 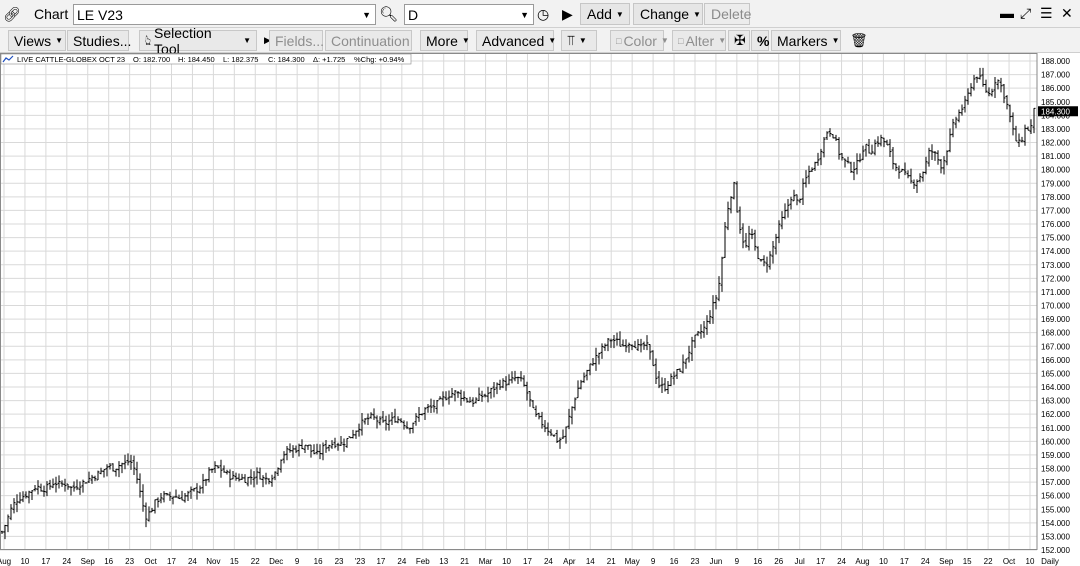 I want to click on more-button: More ▼, so click(x=445, y=40).